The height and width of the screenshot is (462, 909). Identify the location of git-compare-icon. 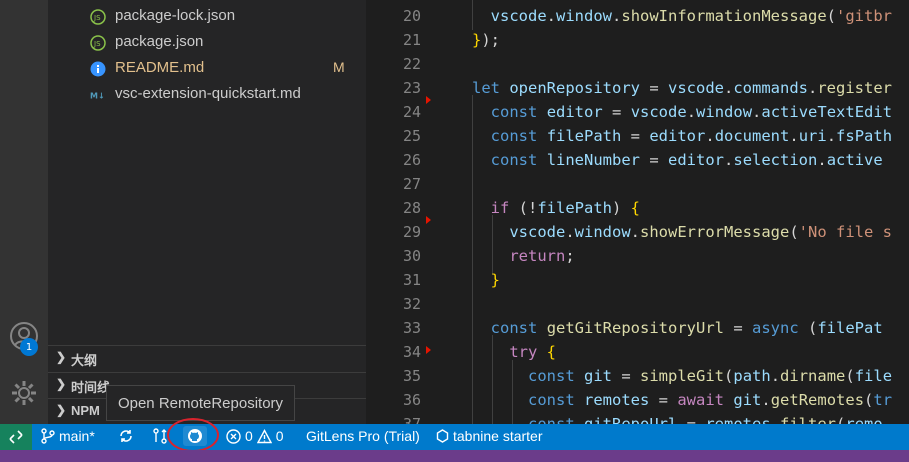
(160, 436).